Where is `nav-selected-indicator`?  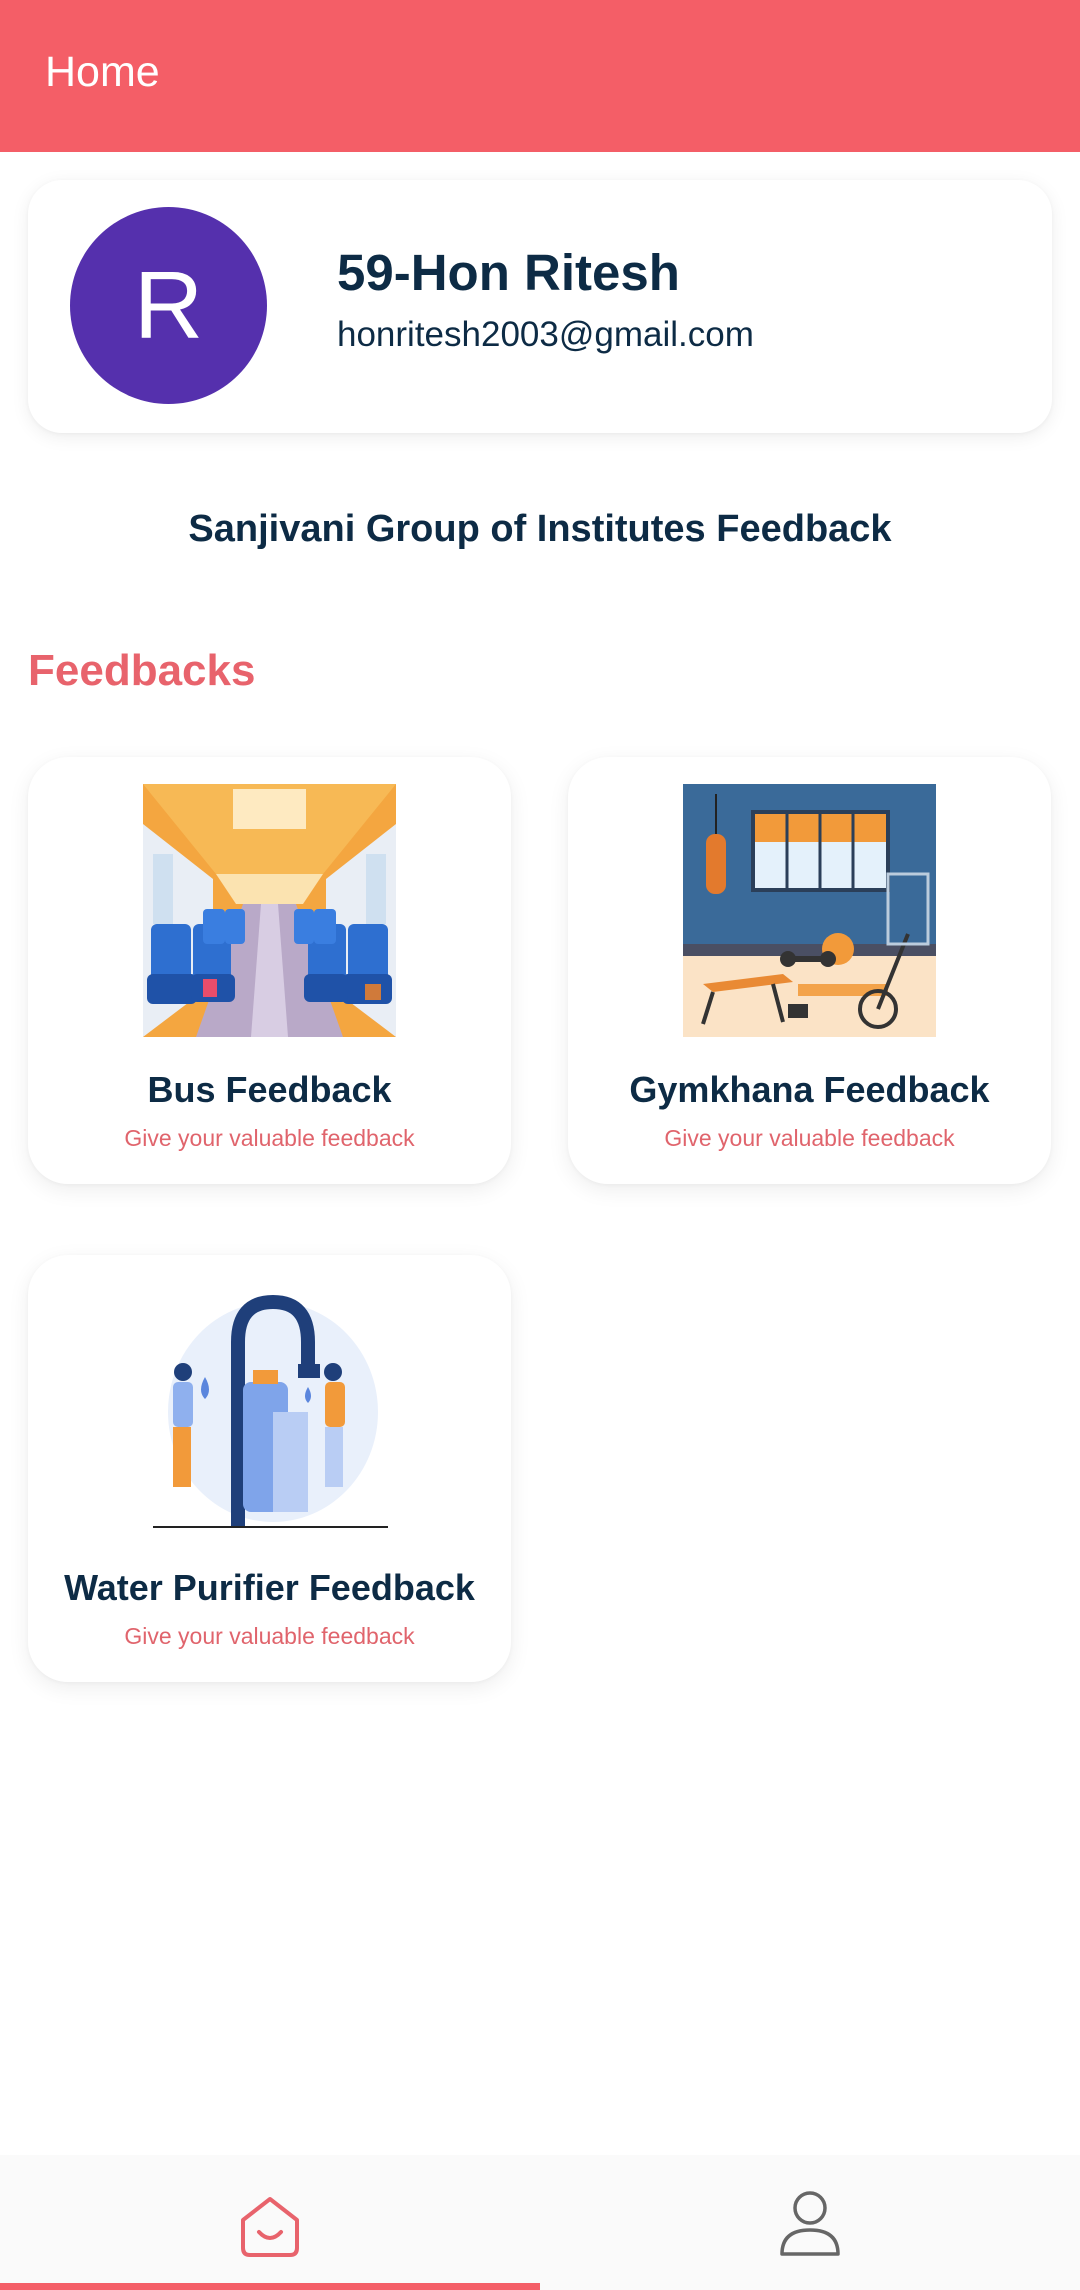 nav-selected-indicator is located at coordinates (270, 2286).